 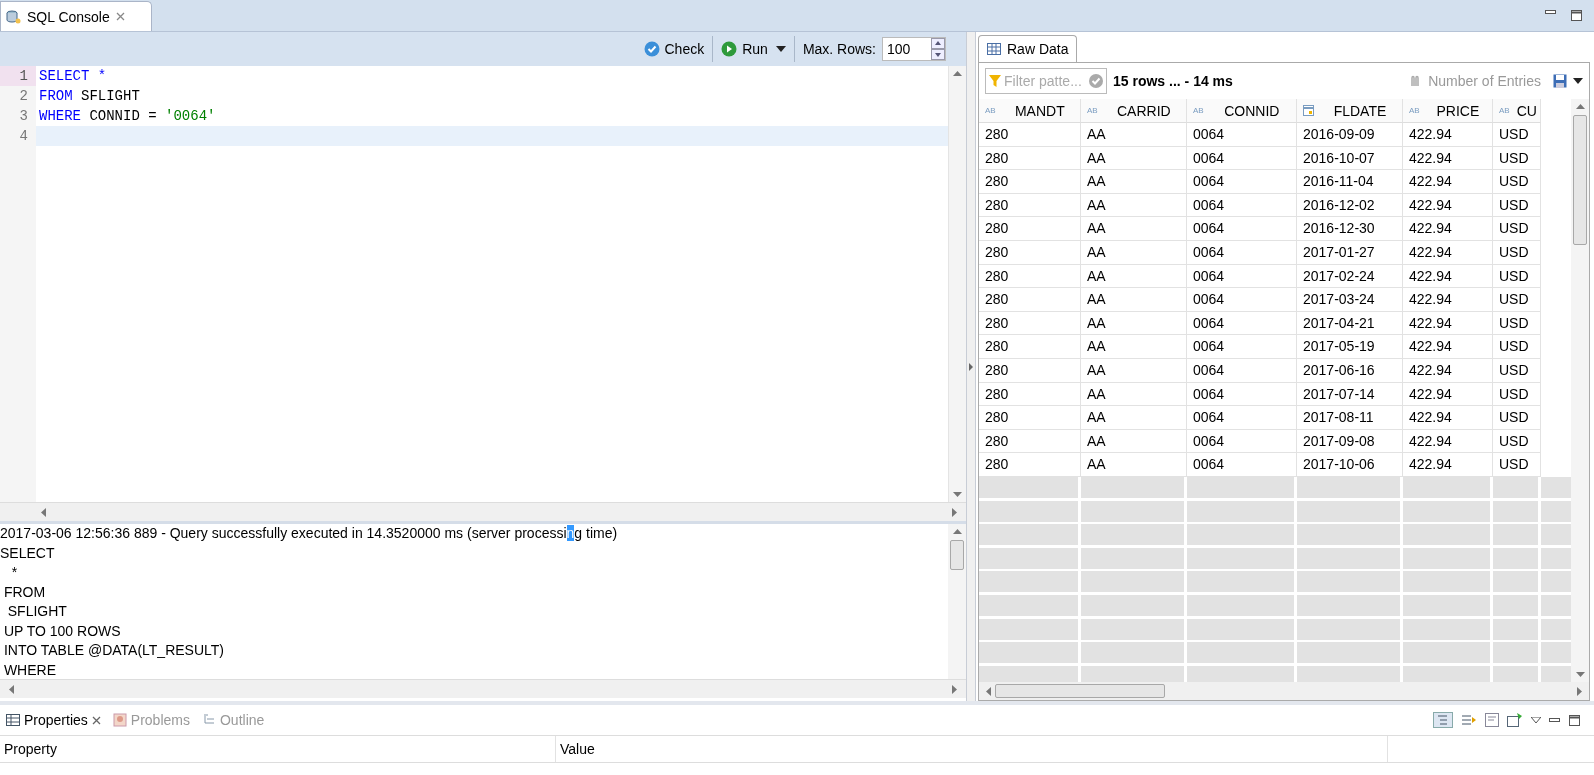 I want to click on run-icon, so click(x=729, y=49).